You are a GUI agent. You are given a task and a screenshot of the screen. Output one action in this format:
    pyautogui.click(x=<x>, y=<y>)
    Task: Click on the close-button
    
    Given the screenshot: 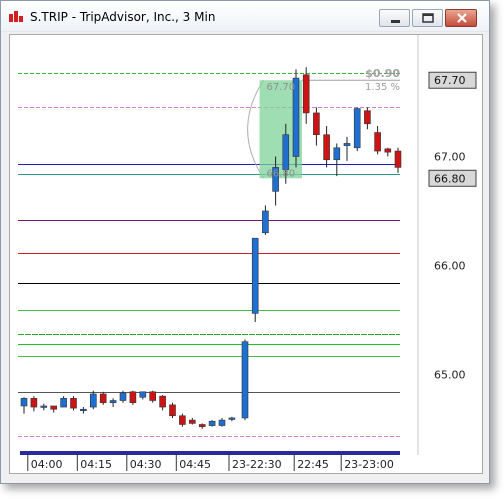 What is the action you would take?
    pyautogui.click(x=461, y=18)
    